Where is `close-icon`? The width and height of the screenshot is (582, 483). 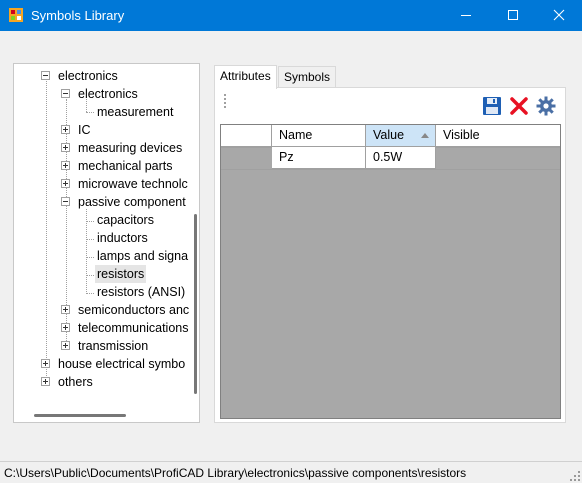
close-icon is located at coordinates (559, 15).